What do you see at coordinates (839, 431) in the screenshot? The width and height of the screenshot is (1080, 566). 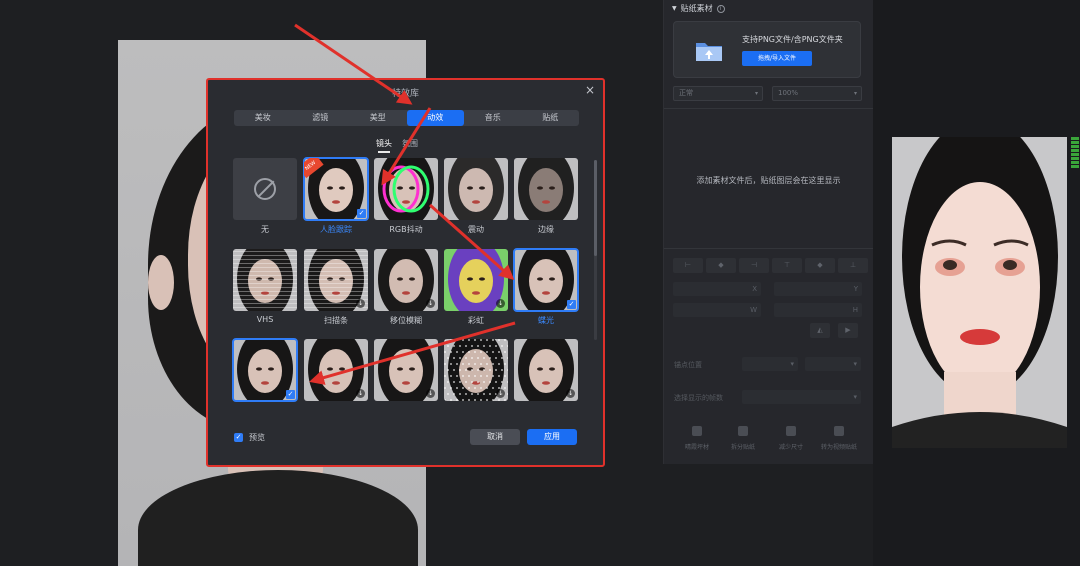 I see `video-sticker-icon` at bounding box center [839, 431].